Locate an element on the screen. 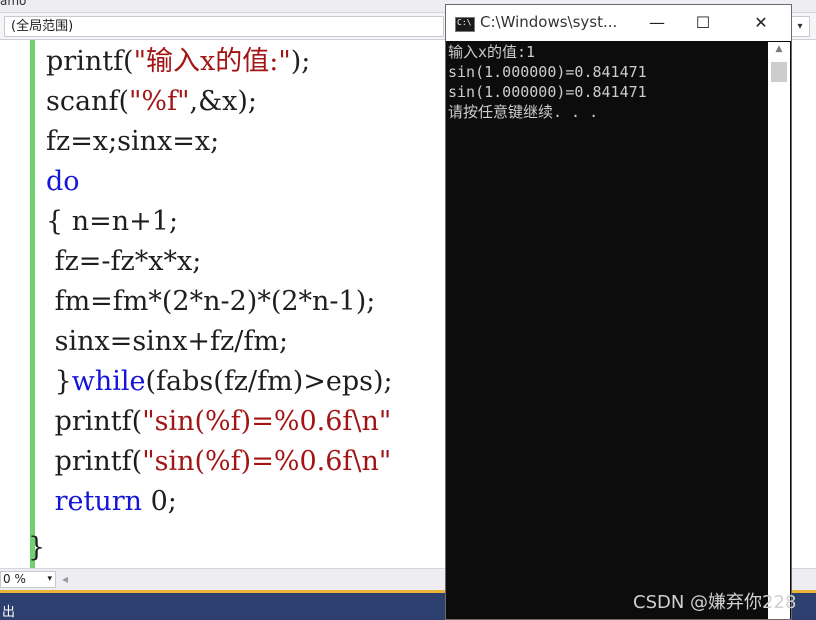 This screenshot has width=816, height=620. code-line: scanf("%f",&x); is located at coordinates (151, 102).